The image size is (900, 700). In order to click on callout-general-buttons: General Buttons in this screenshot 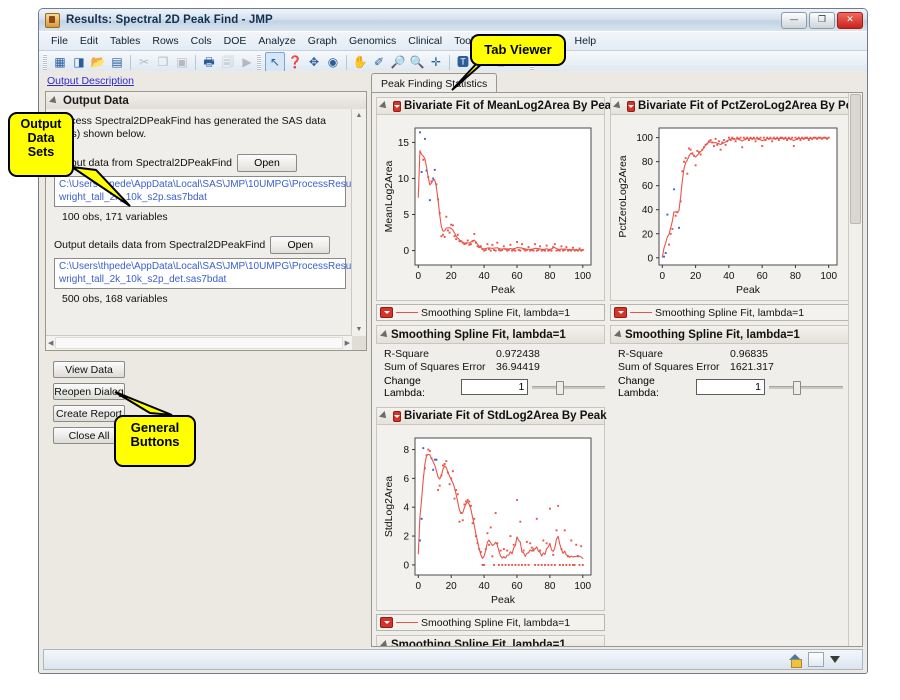, I will do `click(155, 441)`.